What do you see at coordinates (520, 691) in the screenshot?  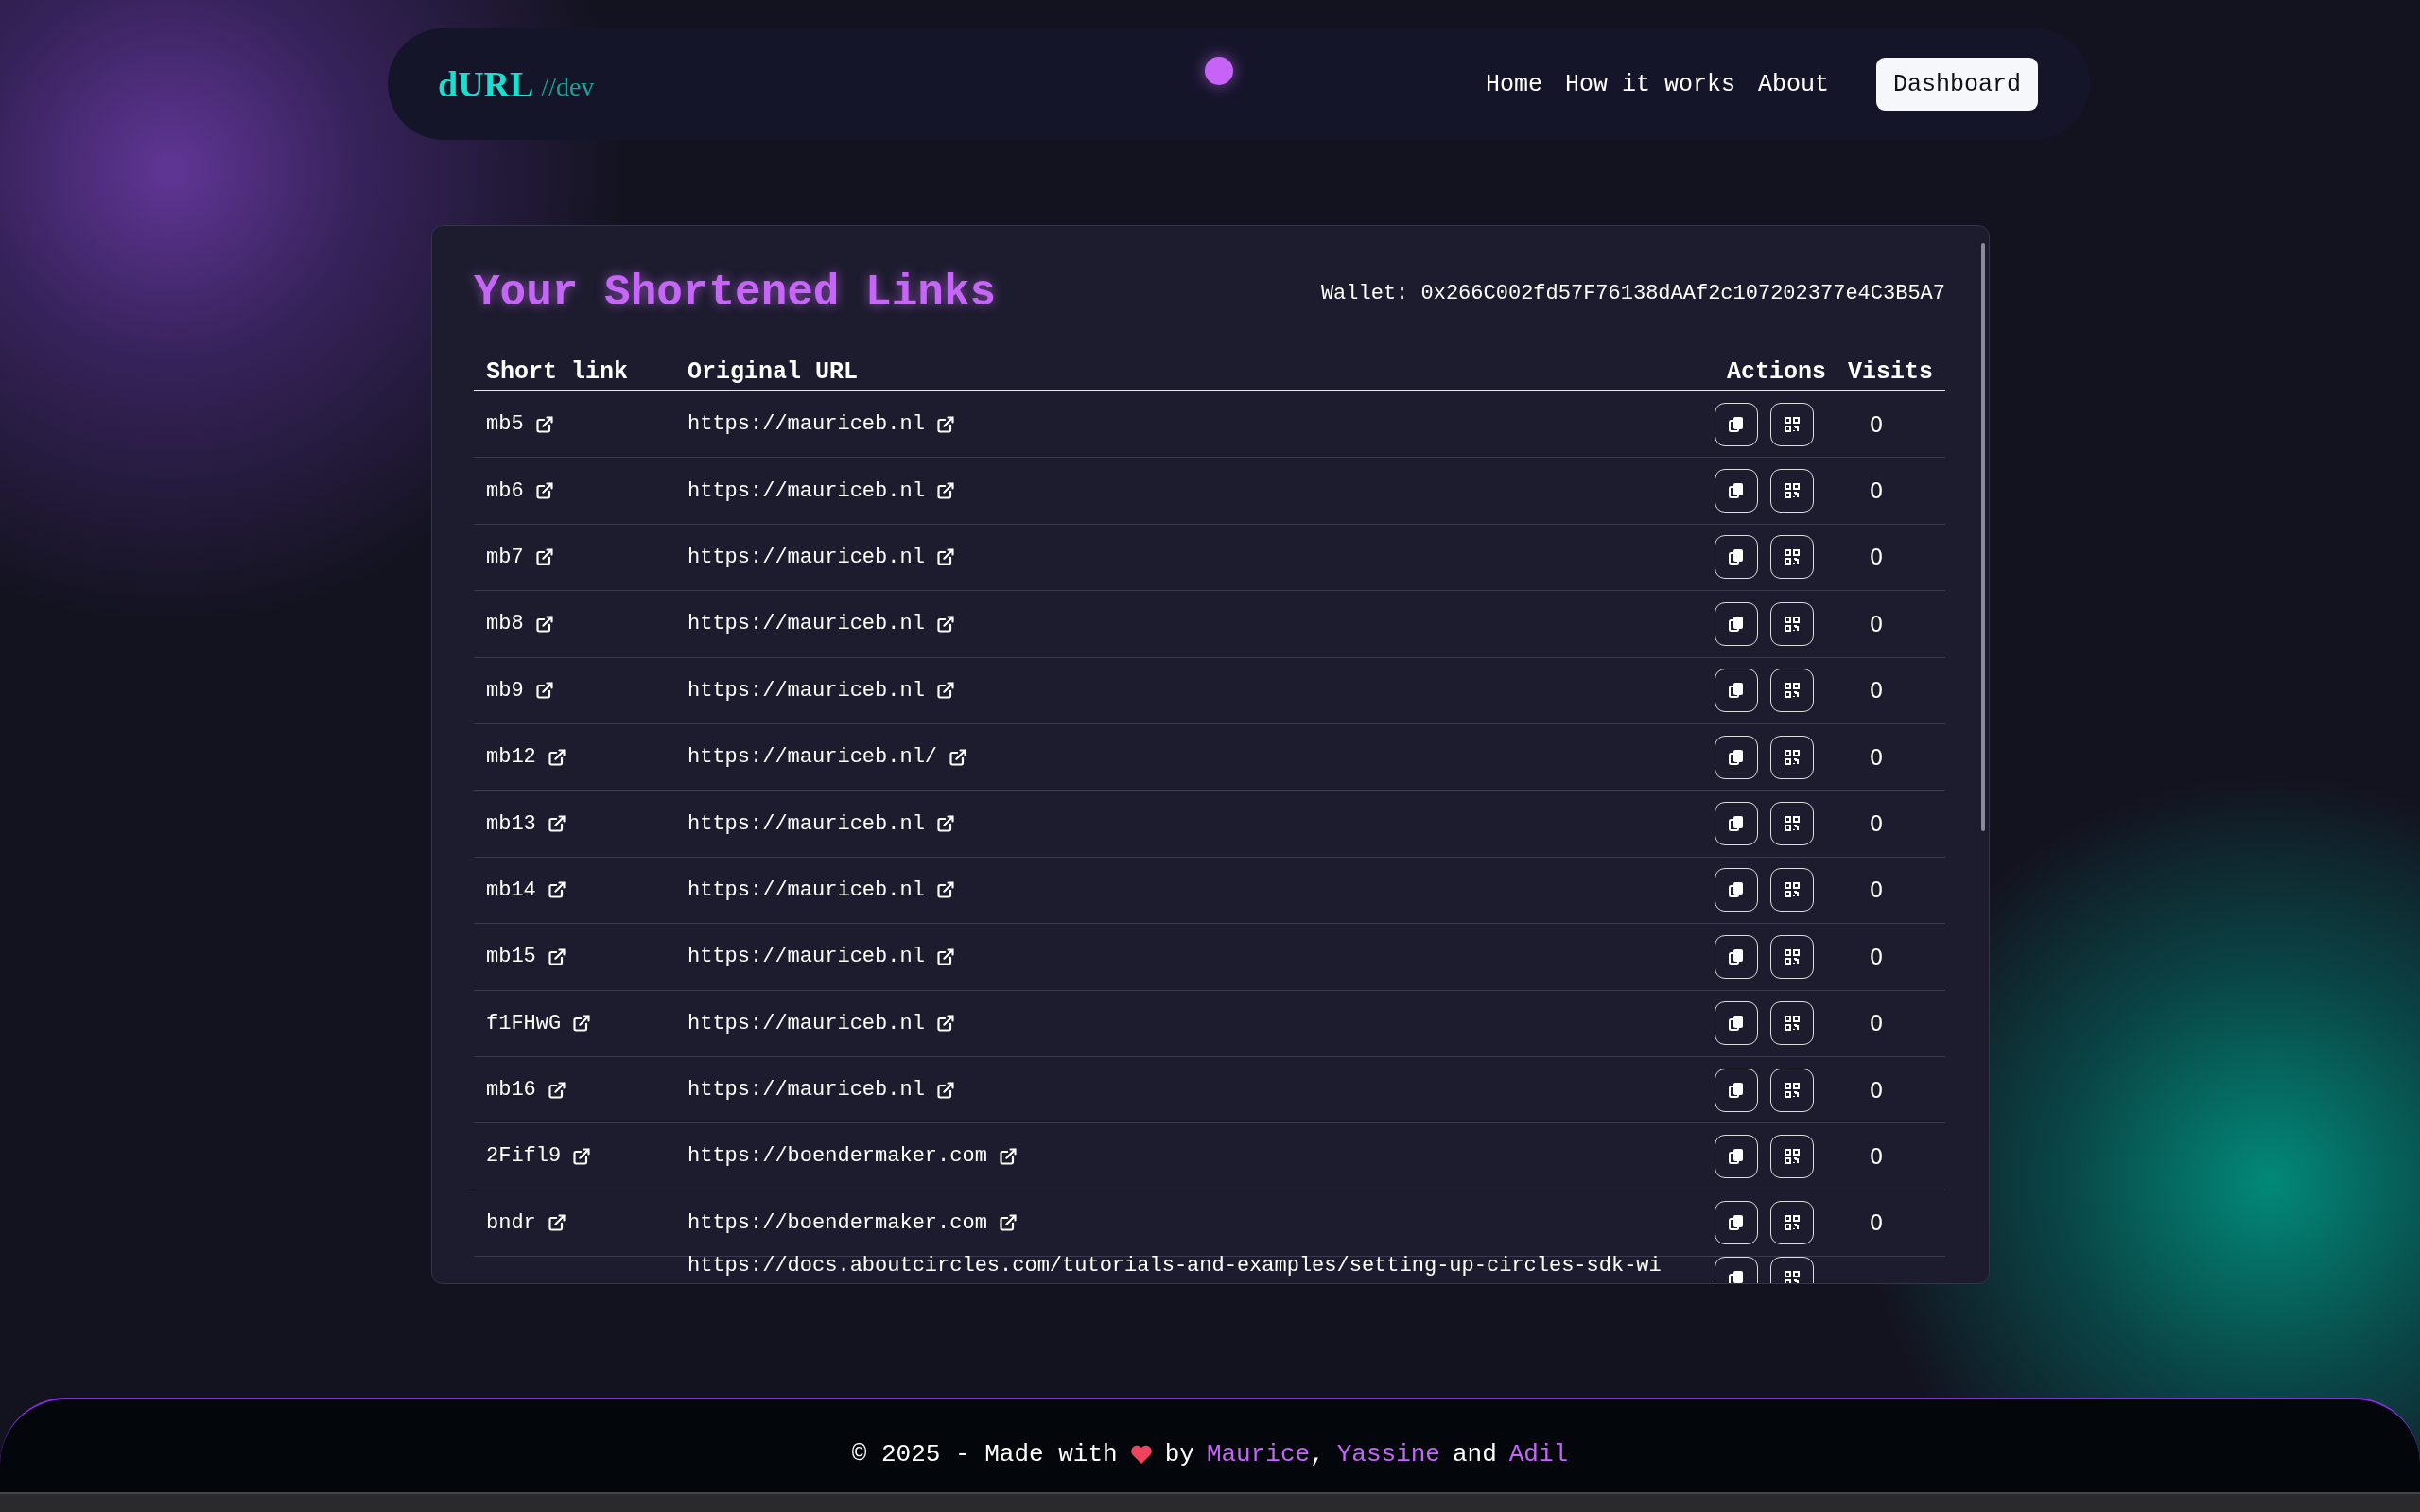 I see `short-link: mb9` at bounding box center [520, 691].